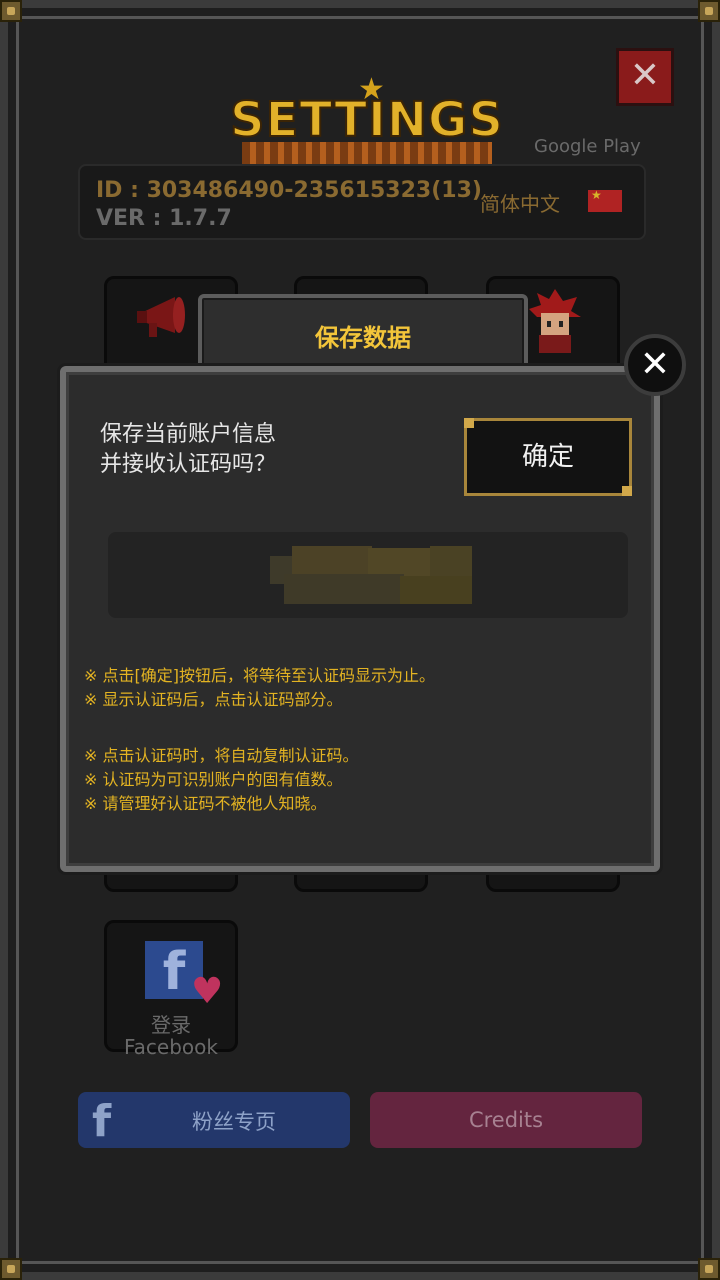 The width and height of the screenshot is (720, 1280). I want to click on dialog-close-button: ✕, so click(655, 365).